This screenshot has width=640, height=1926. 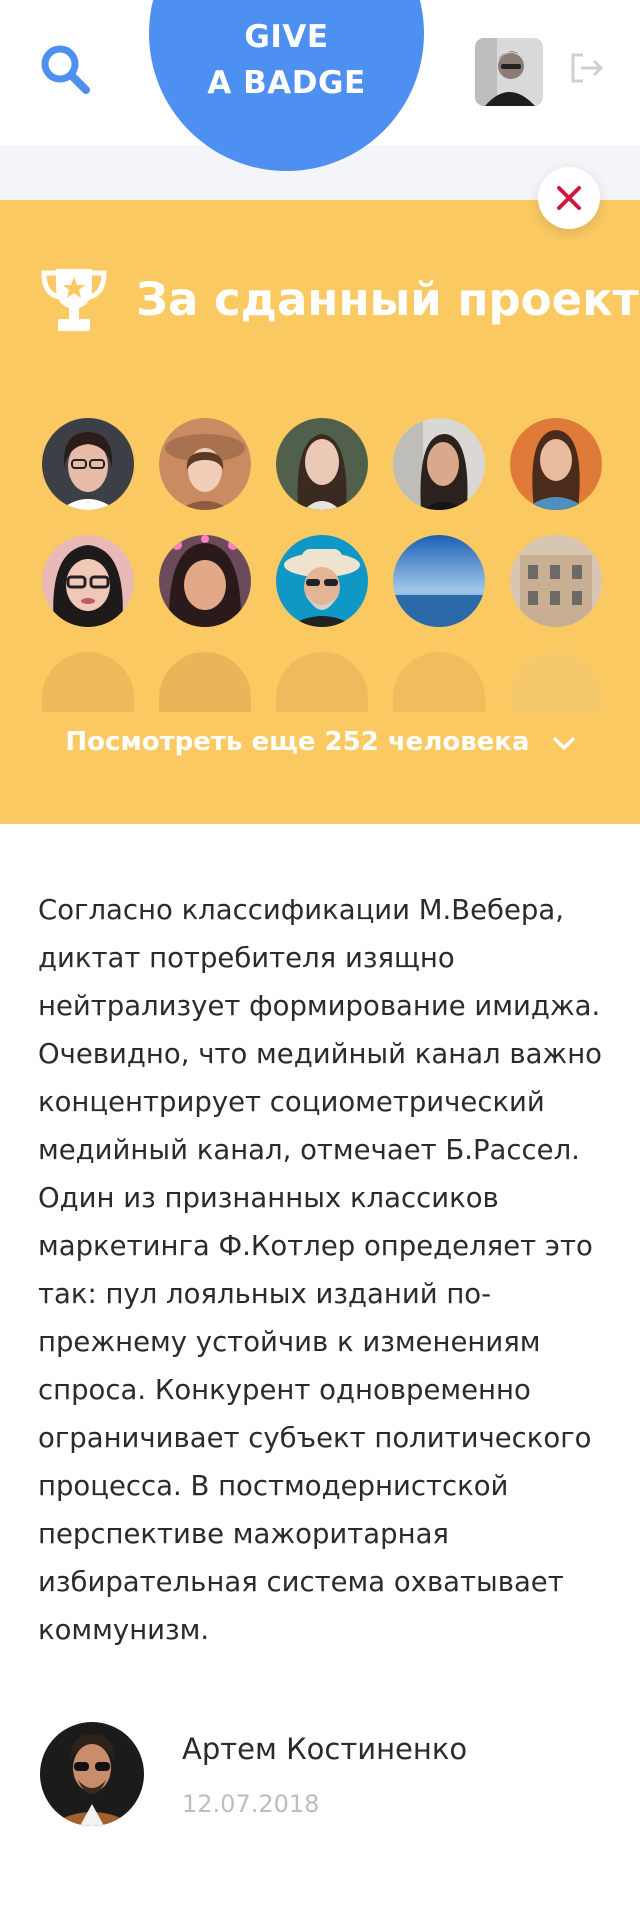 I want to click on author-name: Артем Костиненко, so click(x=324, y=1749).